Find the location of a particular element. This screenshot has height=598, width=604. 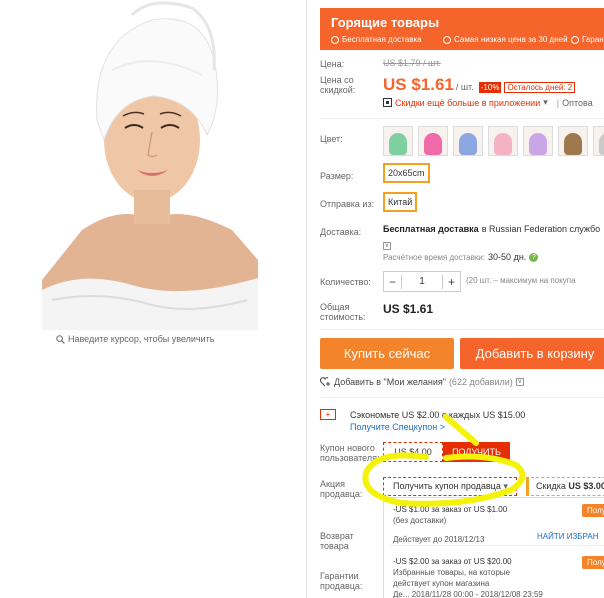

color-swatches is located at coordinates (493, 141).